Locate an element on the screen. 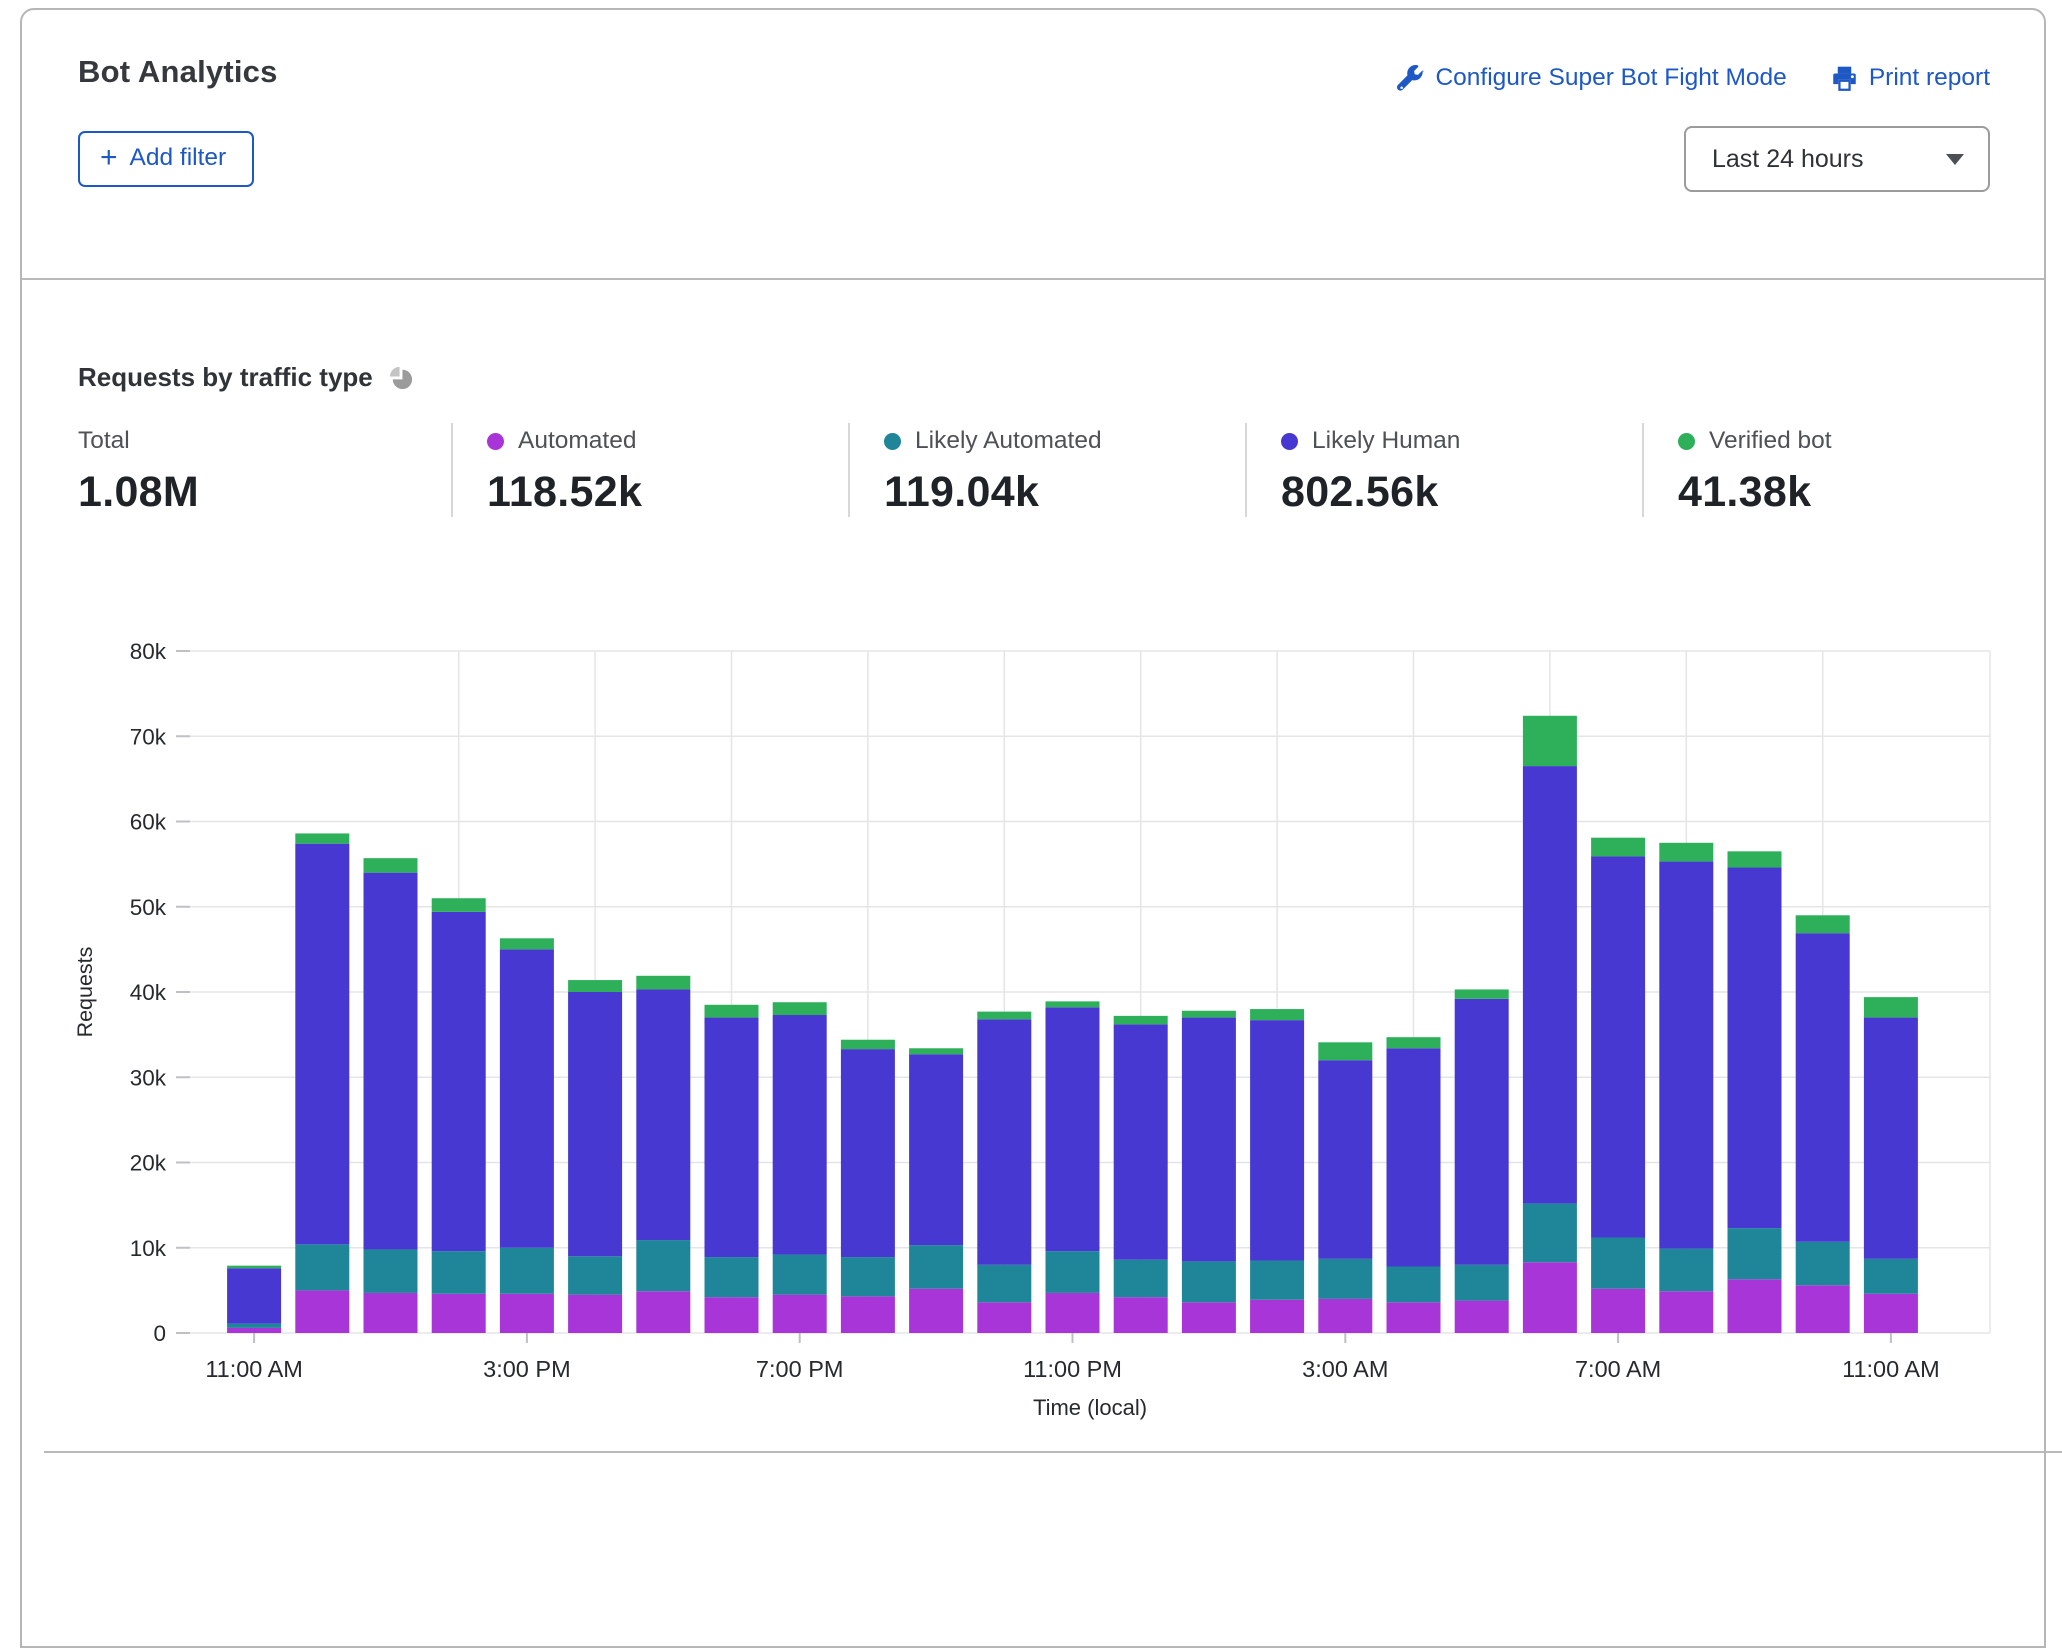 The height and width of the screenshot is (1648, 2062). stat-likely-human: Likely Human 802.56k is located at coordinates (1443, 470).